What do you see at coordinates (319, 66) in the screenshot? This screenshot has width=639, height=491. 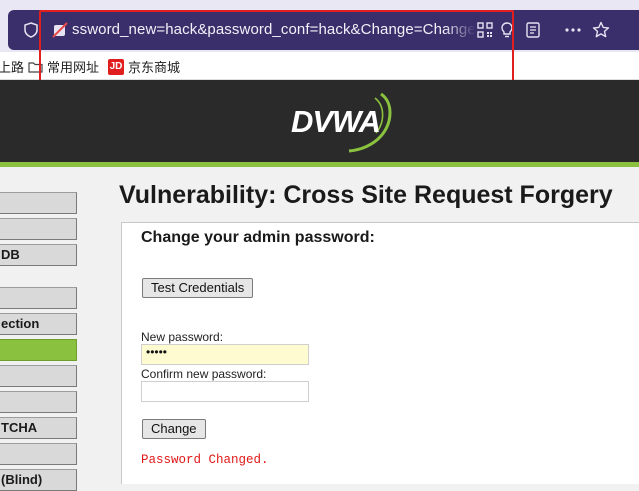 I see `bookmarks-bar: 上路 常用网址 JD 京东商城` at bounding box center [319, 66].